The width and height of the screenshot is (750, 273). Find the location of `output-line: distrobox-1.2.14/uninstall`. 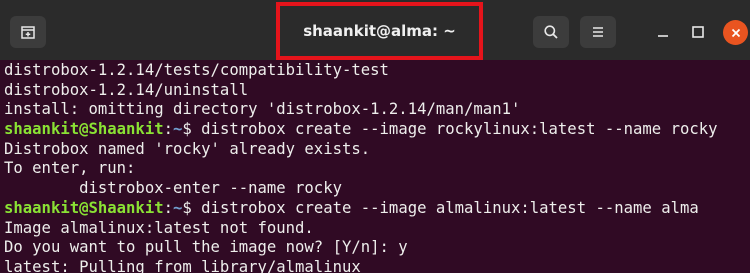

output-line: distrobox-1.2.14/uninstall is located at coordinates (126, 89).